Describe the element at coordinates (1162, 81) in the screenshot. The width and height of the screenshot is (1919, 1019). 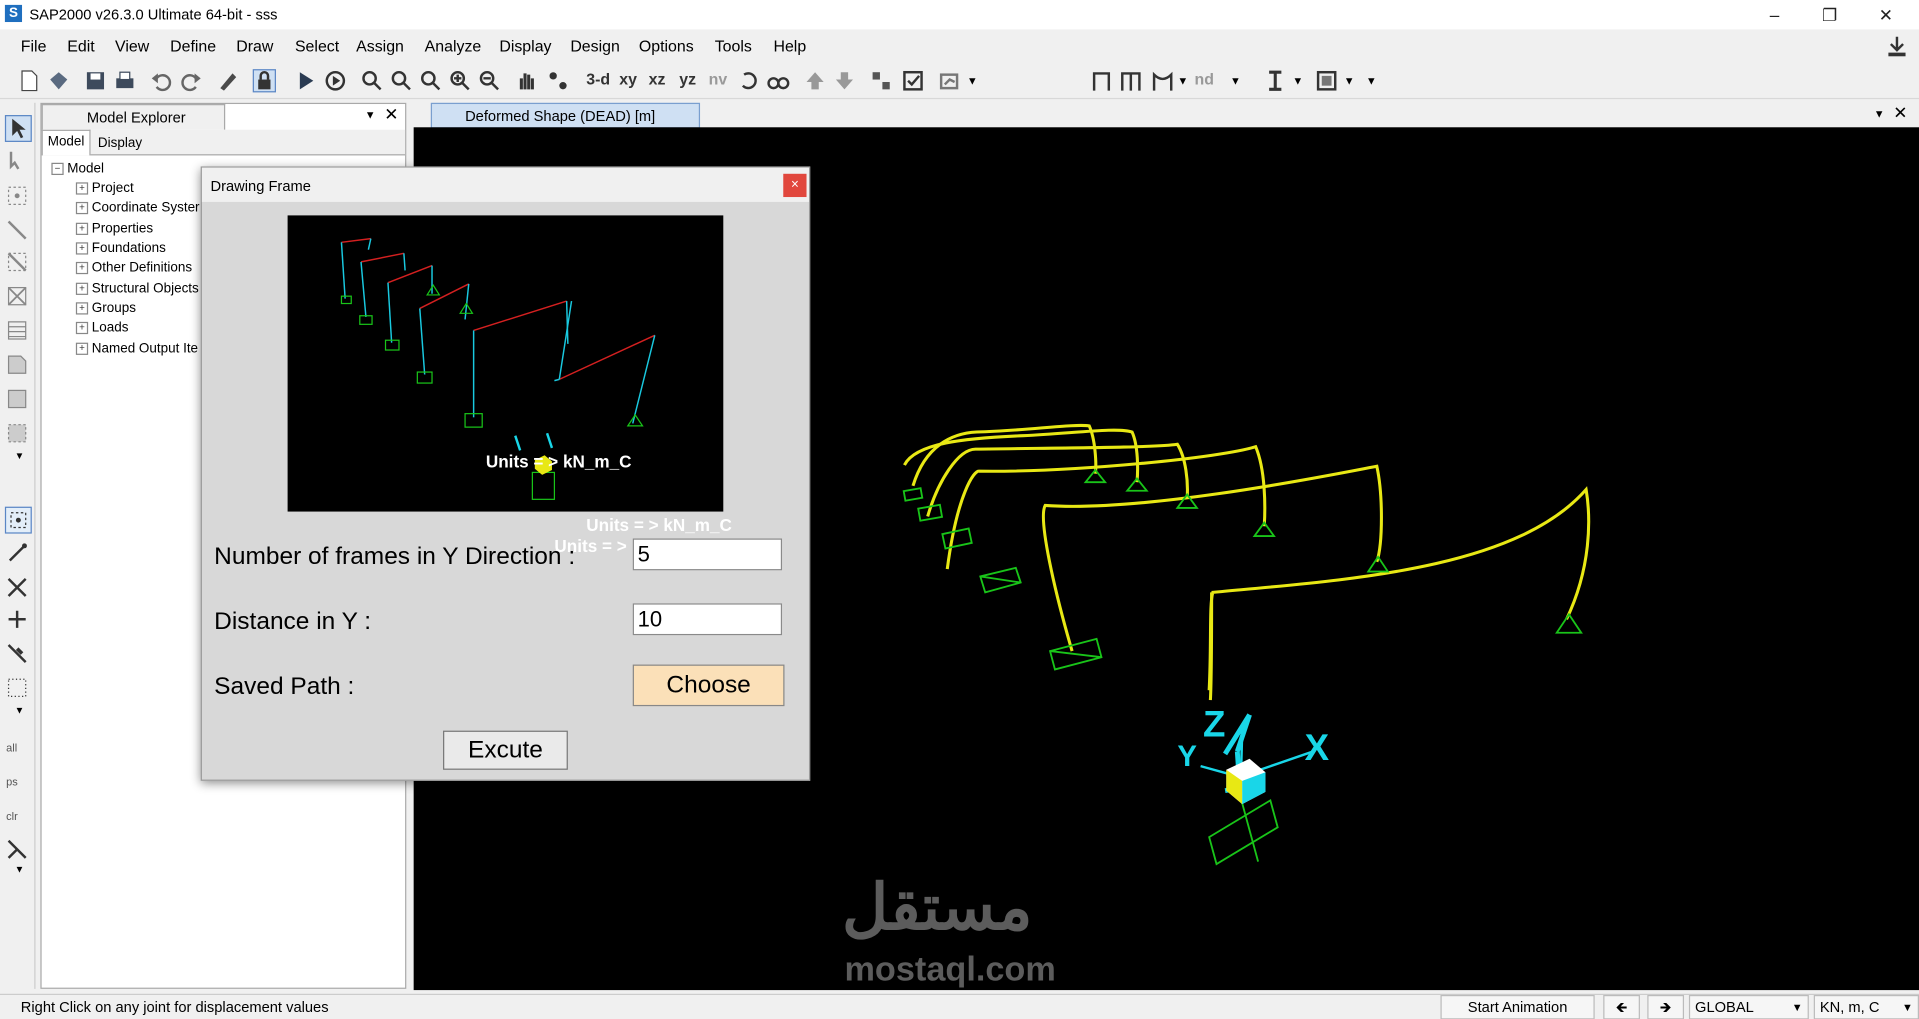
I see `draw-curved-frame-icon` at that location.